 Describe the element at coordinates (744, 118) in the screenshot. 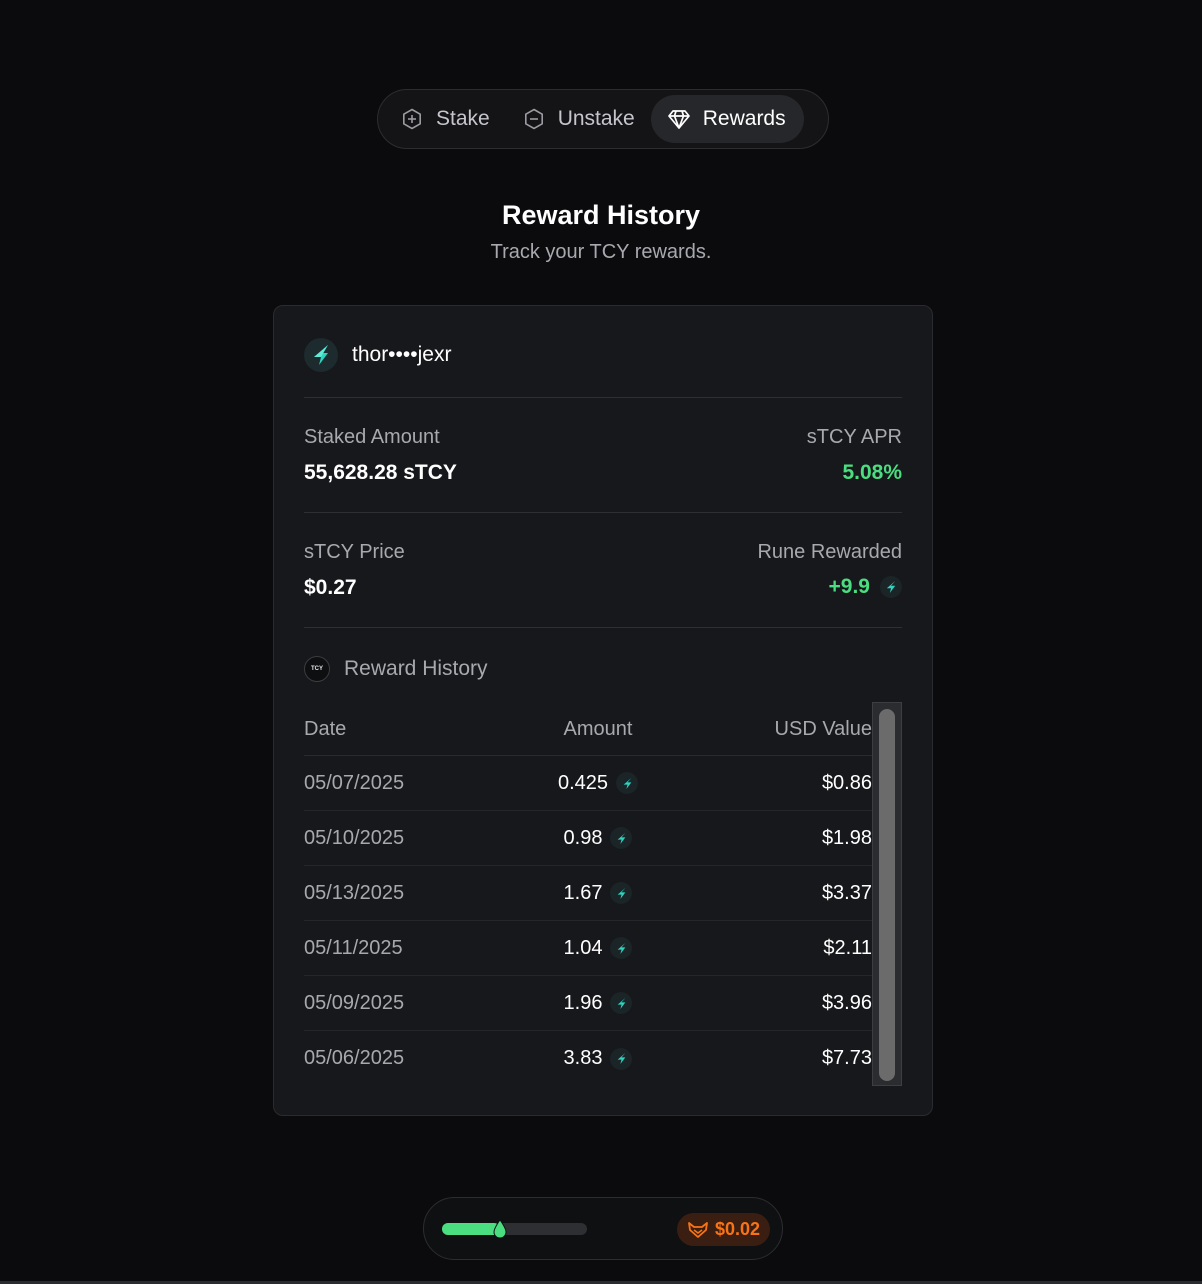

I see `tab-rewards-label: Rewards` at that location.